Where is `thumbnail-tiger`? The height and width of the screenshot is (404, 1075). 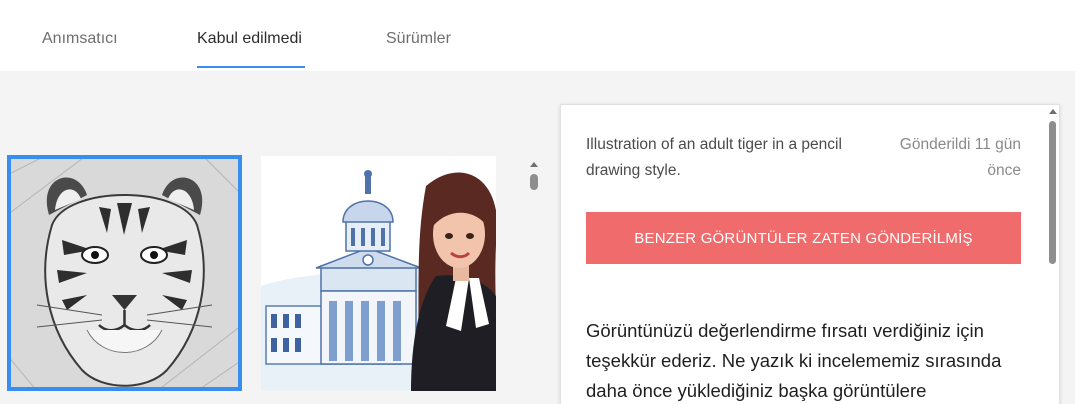 thumbnail-tiger is located at coordinates (124, 273).